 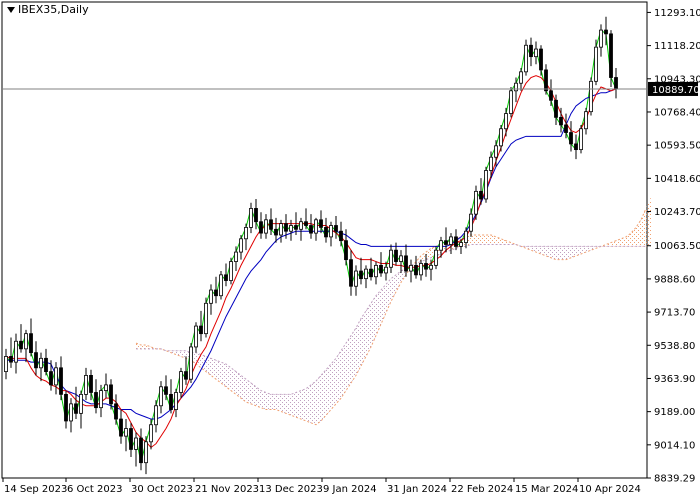 What do you see at coordinates (677, 246) in the screenshot?
I see `y-tick-label: 10063.50` at bounding box center [677, 246].